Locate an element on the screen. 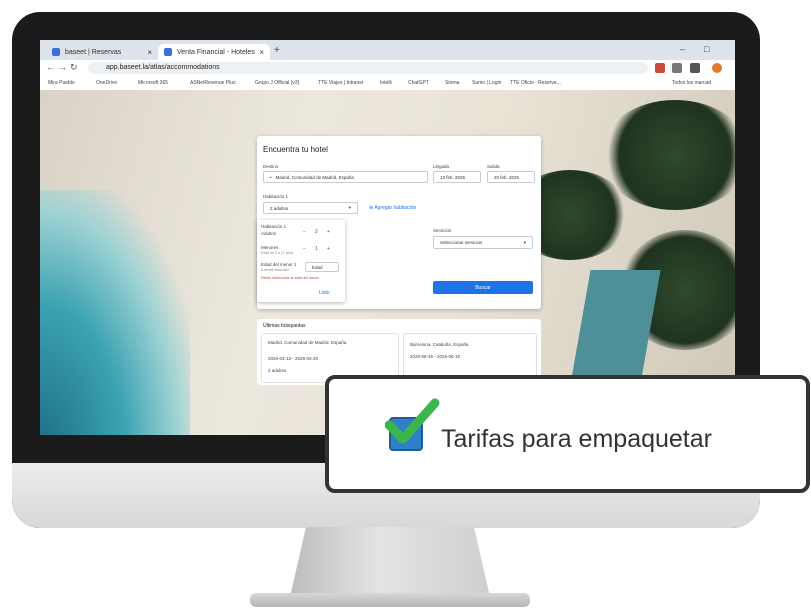 The width and height of the screenshot is (811, 615). done-button: Listo is located at coordinates (324, 293).